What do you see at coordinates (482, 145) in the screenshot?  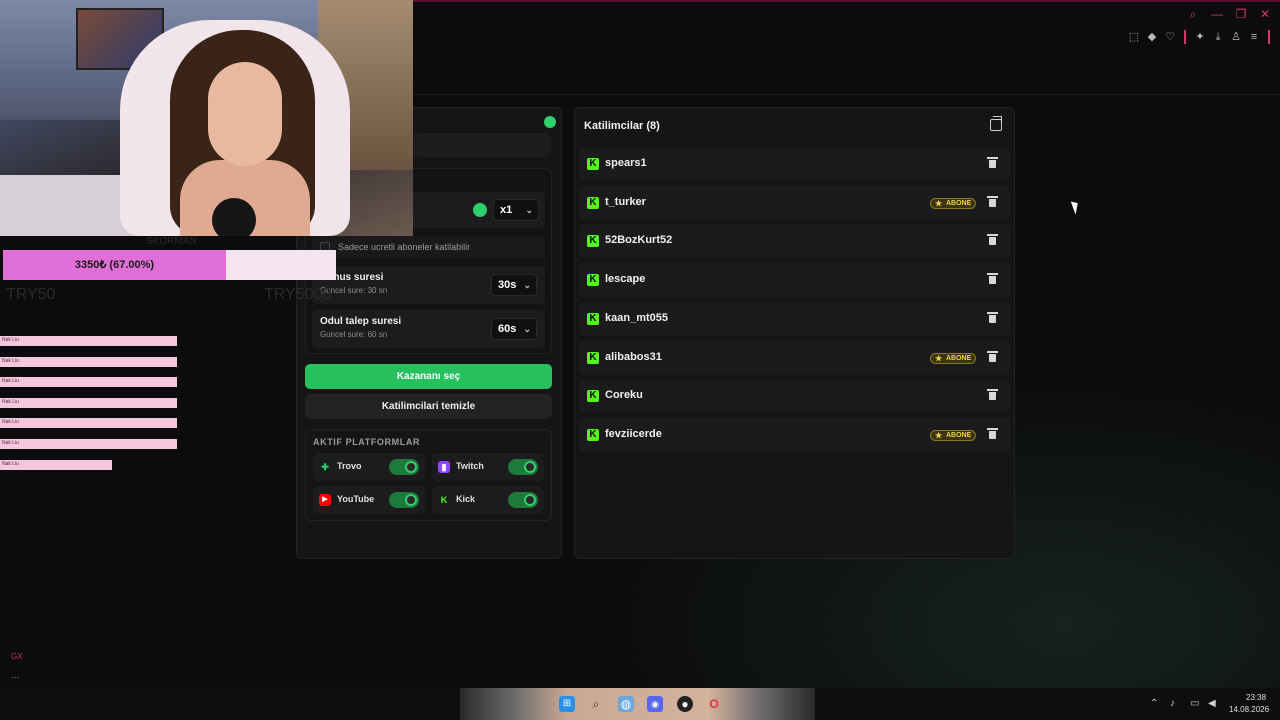 I see `keyword-input` at bounding box center [482, 145].